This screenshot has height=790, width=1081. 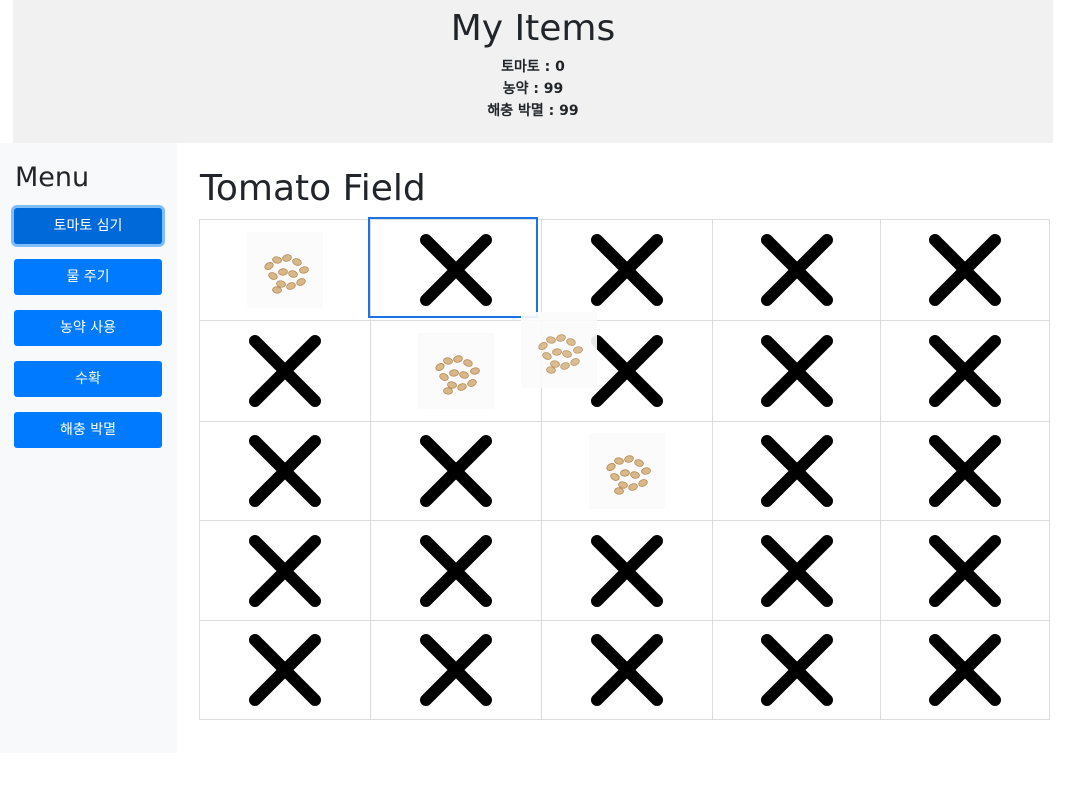 I want to click on item-tomato-count: 토마토 : 0, so click(x=533, y=67).